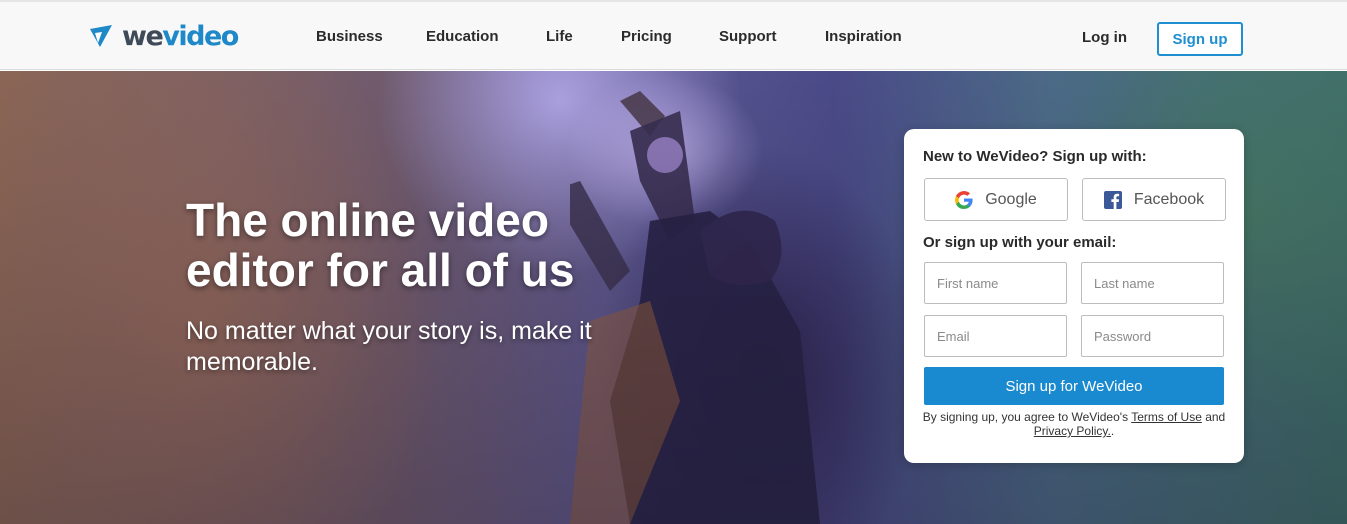 The width and height of the screenshot is (1347, 524). I want to click on privacy-policy-link: Privacy Policy., so click(1072, 431).